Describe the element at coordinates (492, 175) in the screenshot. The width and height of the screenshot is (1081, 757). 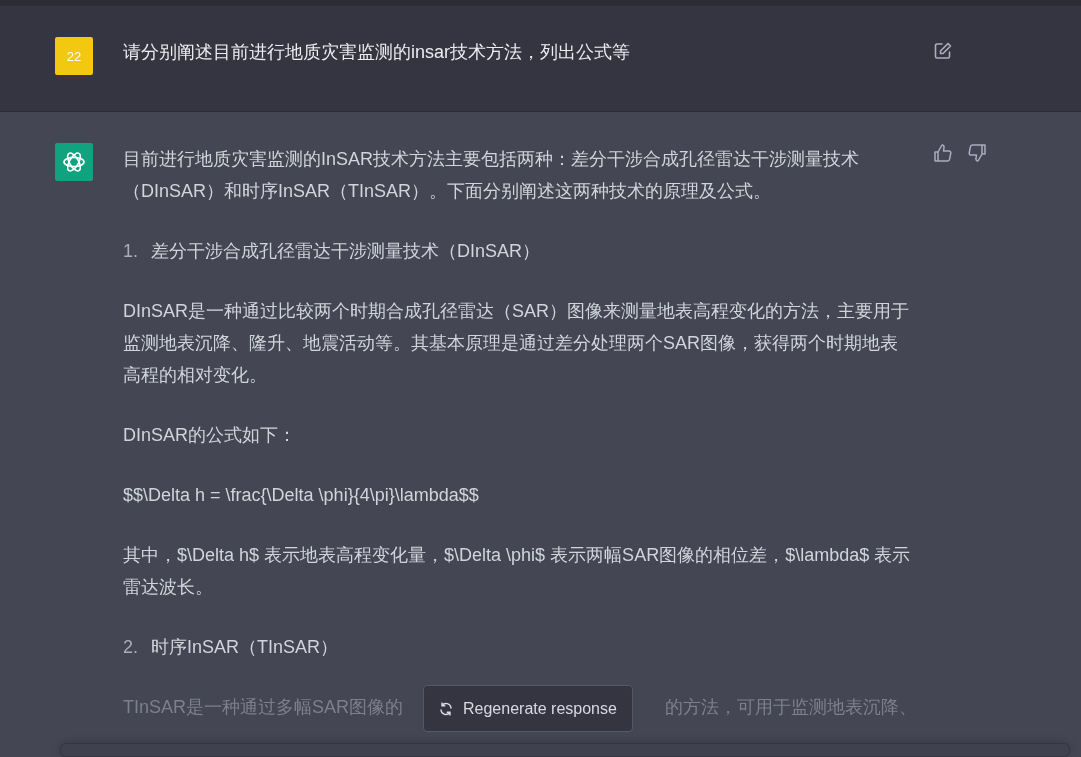
I see `answer-paragraph: 目前进行地质灾害监测的InSAR技术方法主要包括两种：差分干涉合成孔径雷达干涉测量技术（DInSAR）和时序InSAR（TInSAR）。下面分别阐述这两种技术的原理及公式。` at that location.